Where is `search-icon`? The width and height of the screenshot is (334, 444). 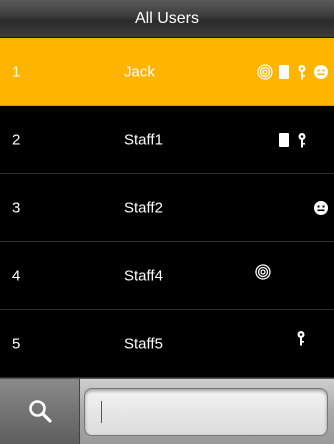 search-icon is located at coordinates (40, 411).